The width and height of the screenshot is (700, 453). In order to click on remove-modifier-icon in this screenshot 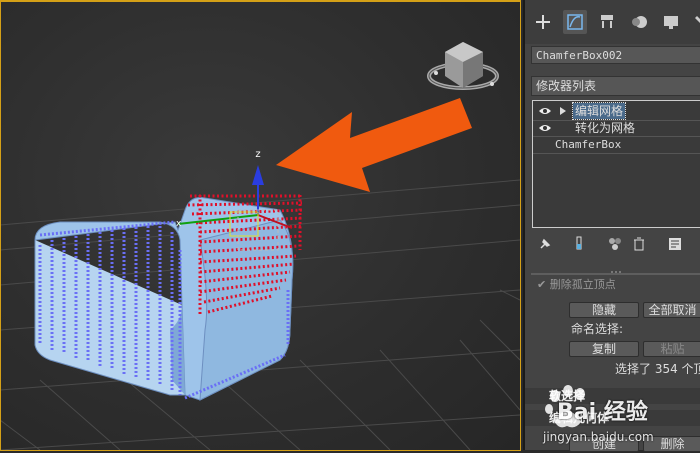, I will do `click(639, 244)`.